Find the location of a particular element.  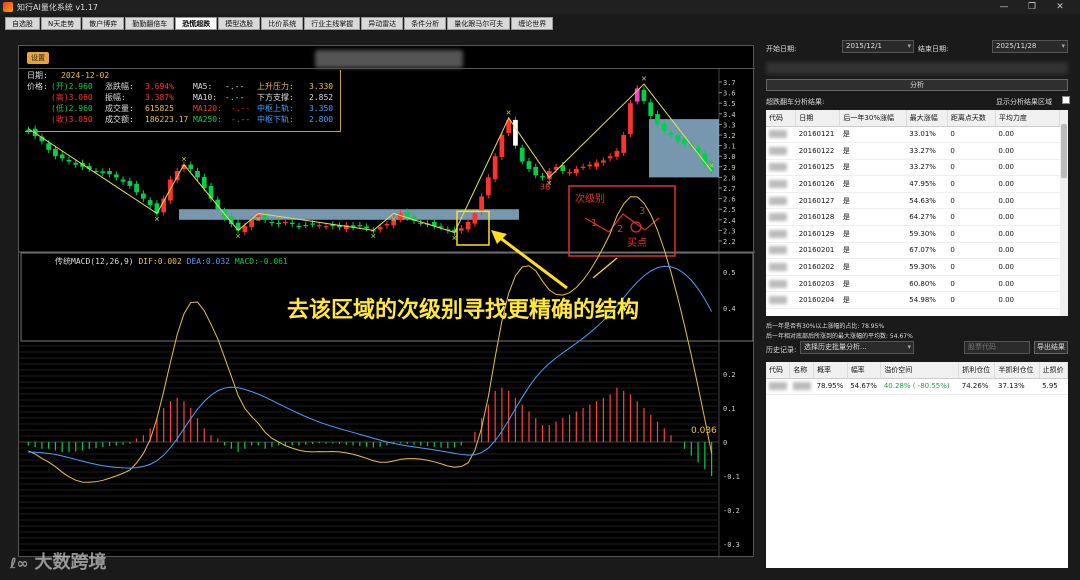

show-zone-checkbox is located at coordinates (1066, 100).